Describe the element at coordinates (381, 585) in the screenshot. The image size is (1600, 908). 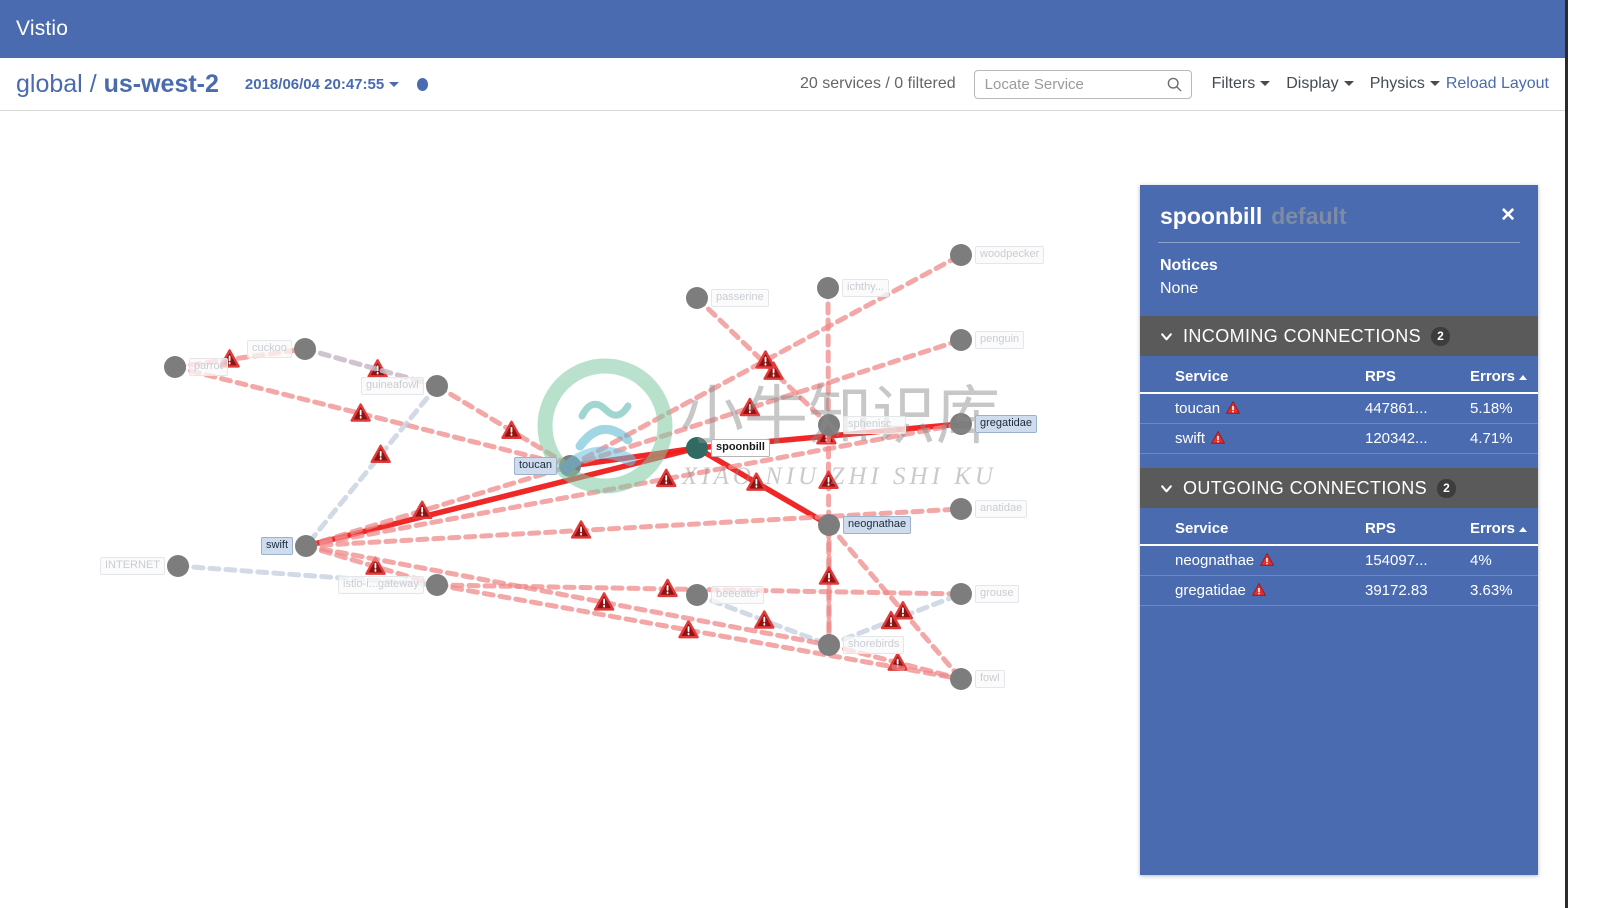
I see `node-label-istio-gateway: istio-i...gateway` at that location.